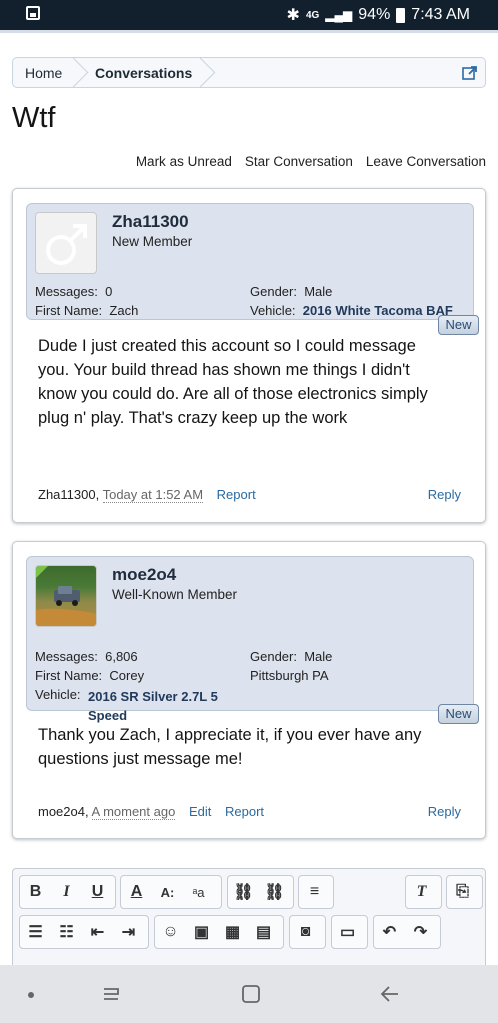 The height and width of the screenshot is (1023, 498). I want to click on first-name-value: Corey, so click(127, 675).